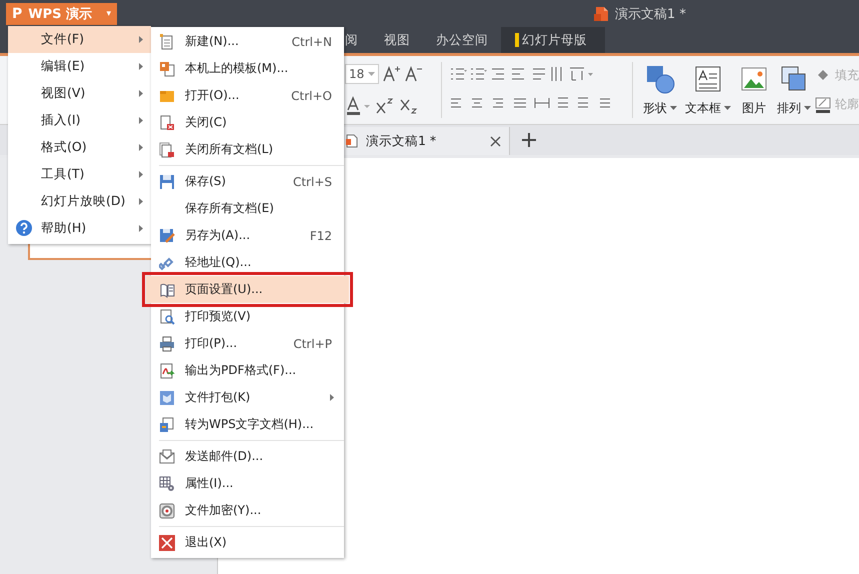 The height and width of the screenshot is (574, 859). I want to click on menu-item: 另存为(A)... F12, so click(247, 235).